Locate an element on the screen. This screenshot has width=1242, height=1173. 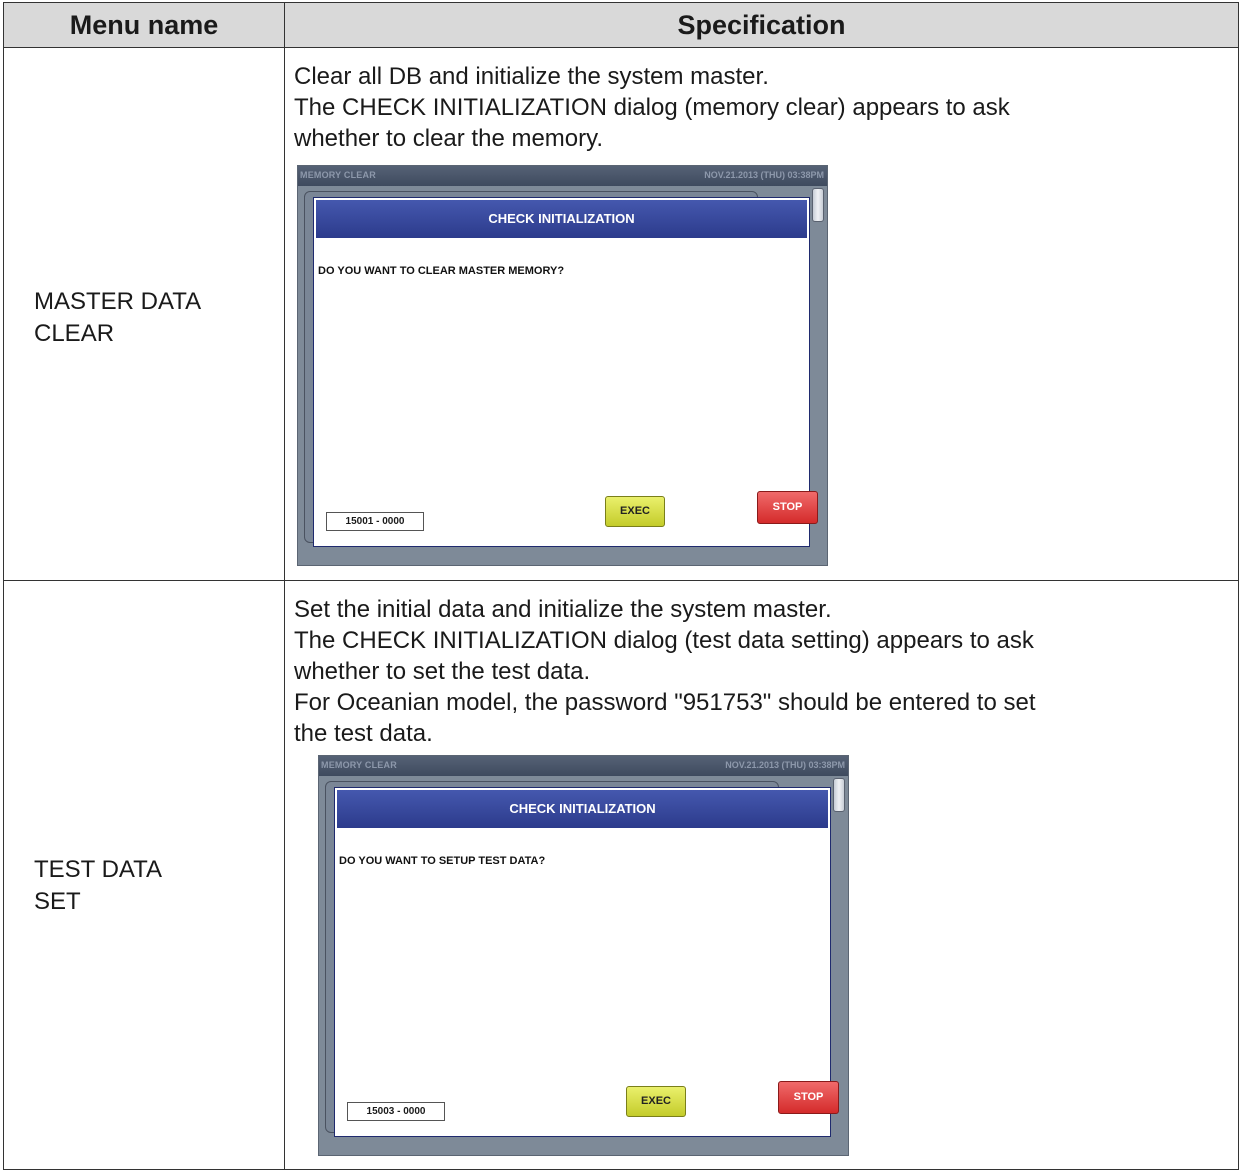
header-divider is located at coordinates (621, 47).